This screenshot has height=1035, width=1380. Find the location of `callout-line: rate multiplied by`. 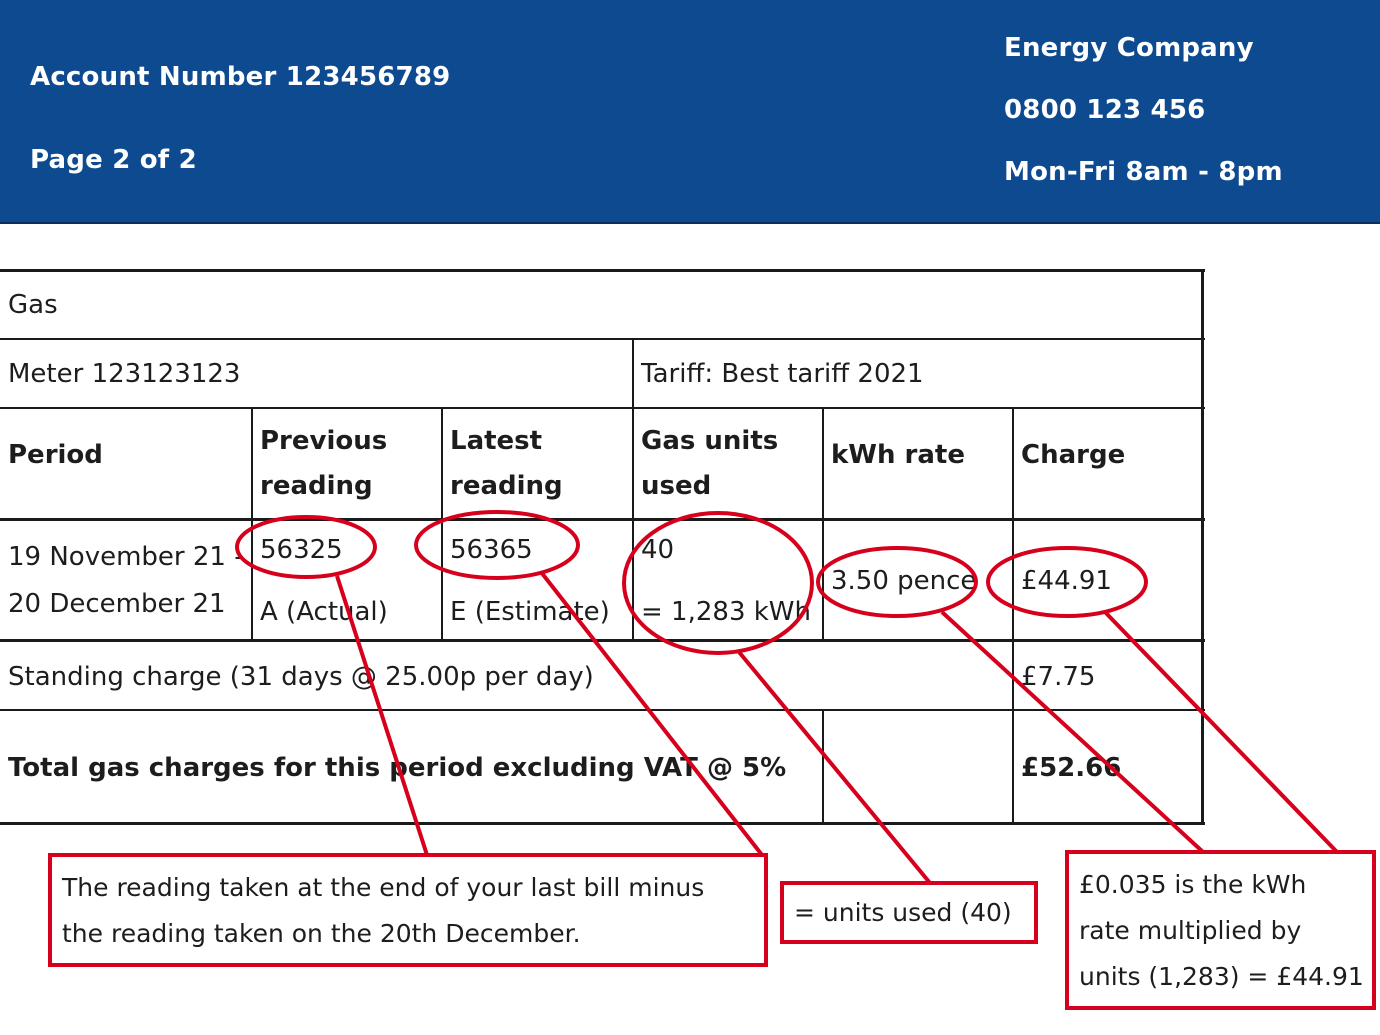

callout-line: rate multiplied by is located at coordinates (1190, 930).